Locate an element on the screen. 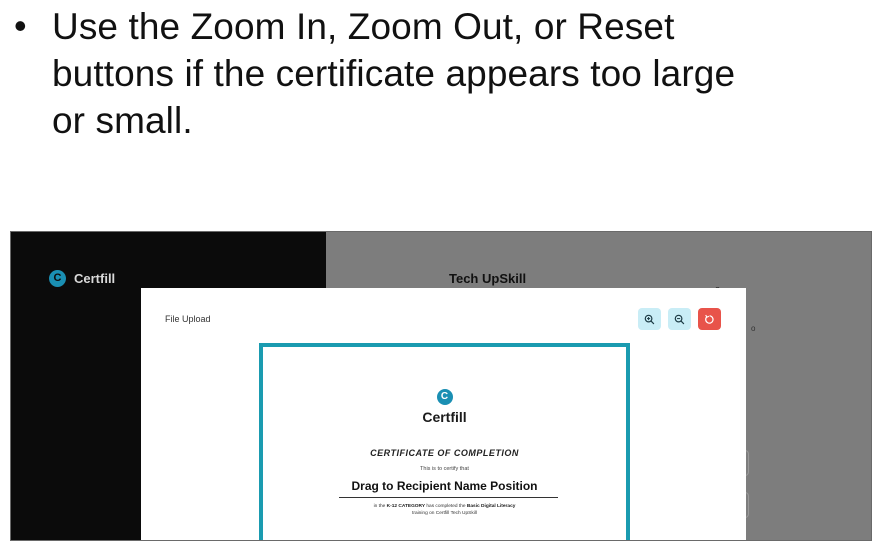 This screenshot has width=884, height=541. zoom-controls is located at coordinates (679, 319).